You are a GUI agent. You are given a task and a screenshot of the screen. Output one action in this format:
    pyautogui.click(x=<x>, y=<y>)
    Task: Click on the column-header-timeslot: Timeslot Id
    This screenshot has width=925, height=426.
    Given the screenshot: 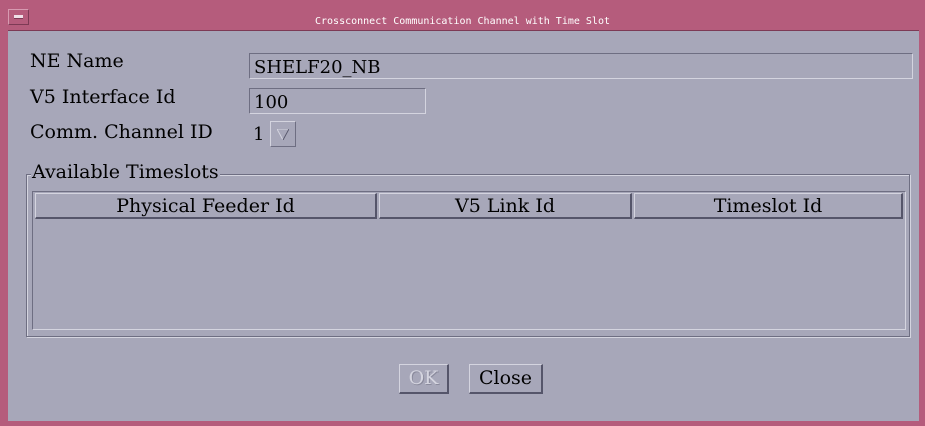 What is the action you would take?
    pyautogui.click(x=768, y=206)
    